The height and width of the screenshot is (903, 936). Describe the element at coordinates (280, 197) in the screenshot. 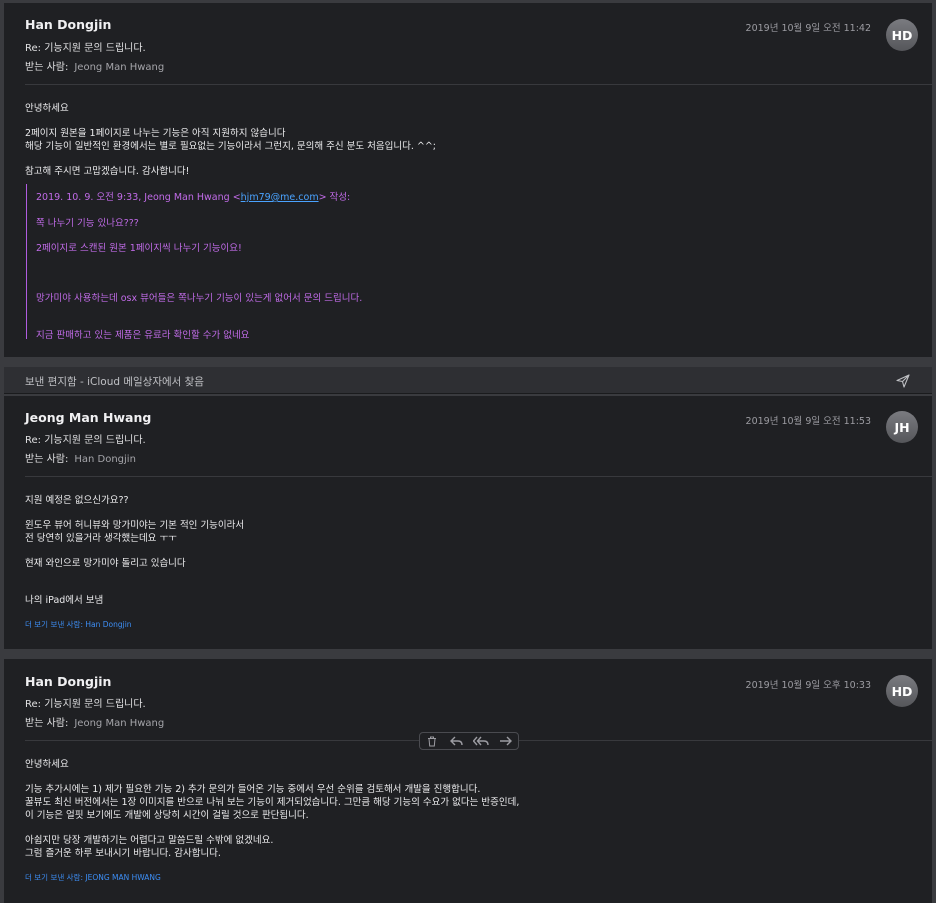

I see `quote-email-link: hjm79@me.com` at that location.